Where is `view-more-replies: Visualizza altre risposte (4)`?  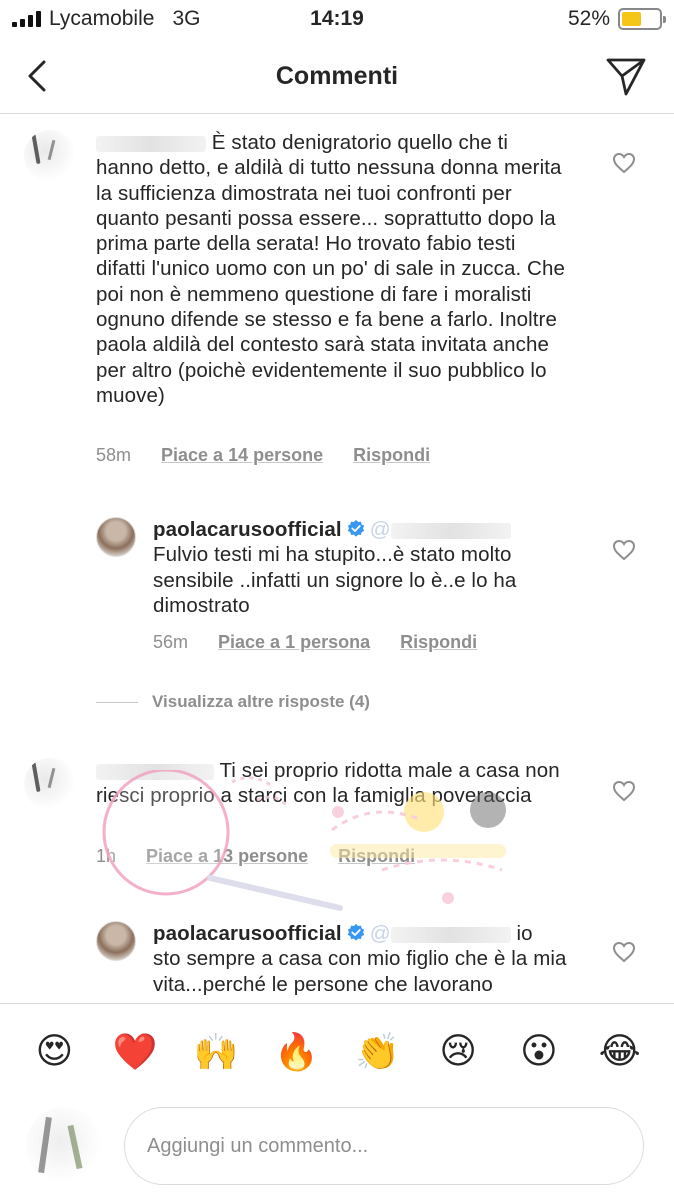 view-more-replies: Visualizza altre risposte (4) is located at coordinates (233, 702).